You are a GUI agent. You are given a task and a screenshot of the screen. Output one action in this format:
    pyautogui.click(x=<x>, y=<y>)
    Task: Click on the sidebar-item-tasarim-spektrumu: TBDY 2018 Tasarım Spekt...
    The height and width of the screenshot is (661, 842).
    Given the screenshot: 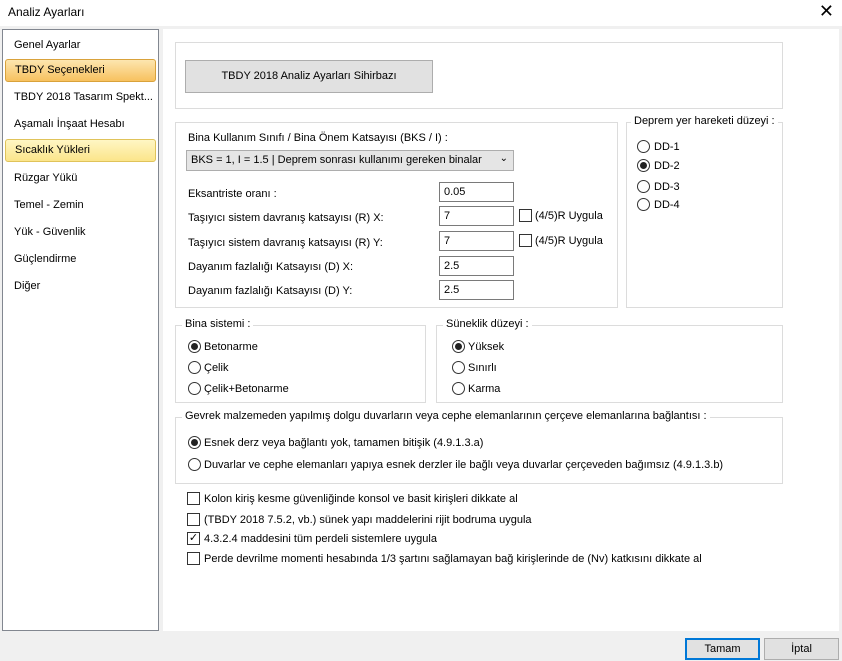 What is the action you would take?
    pyautogui.click(x=80, y=97)
    